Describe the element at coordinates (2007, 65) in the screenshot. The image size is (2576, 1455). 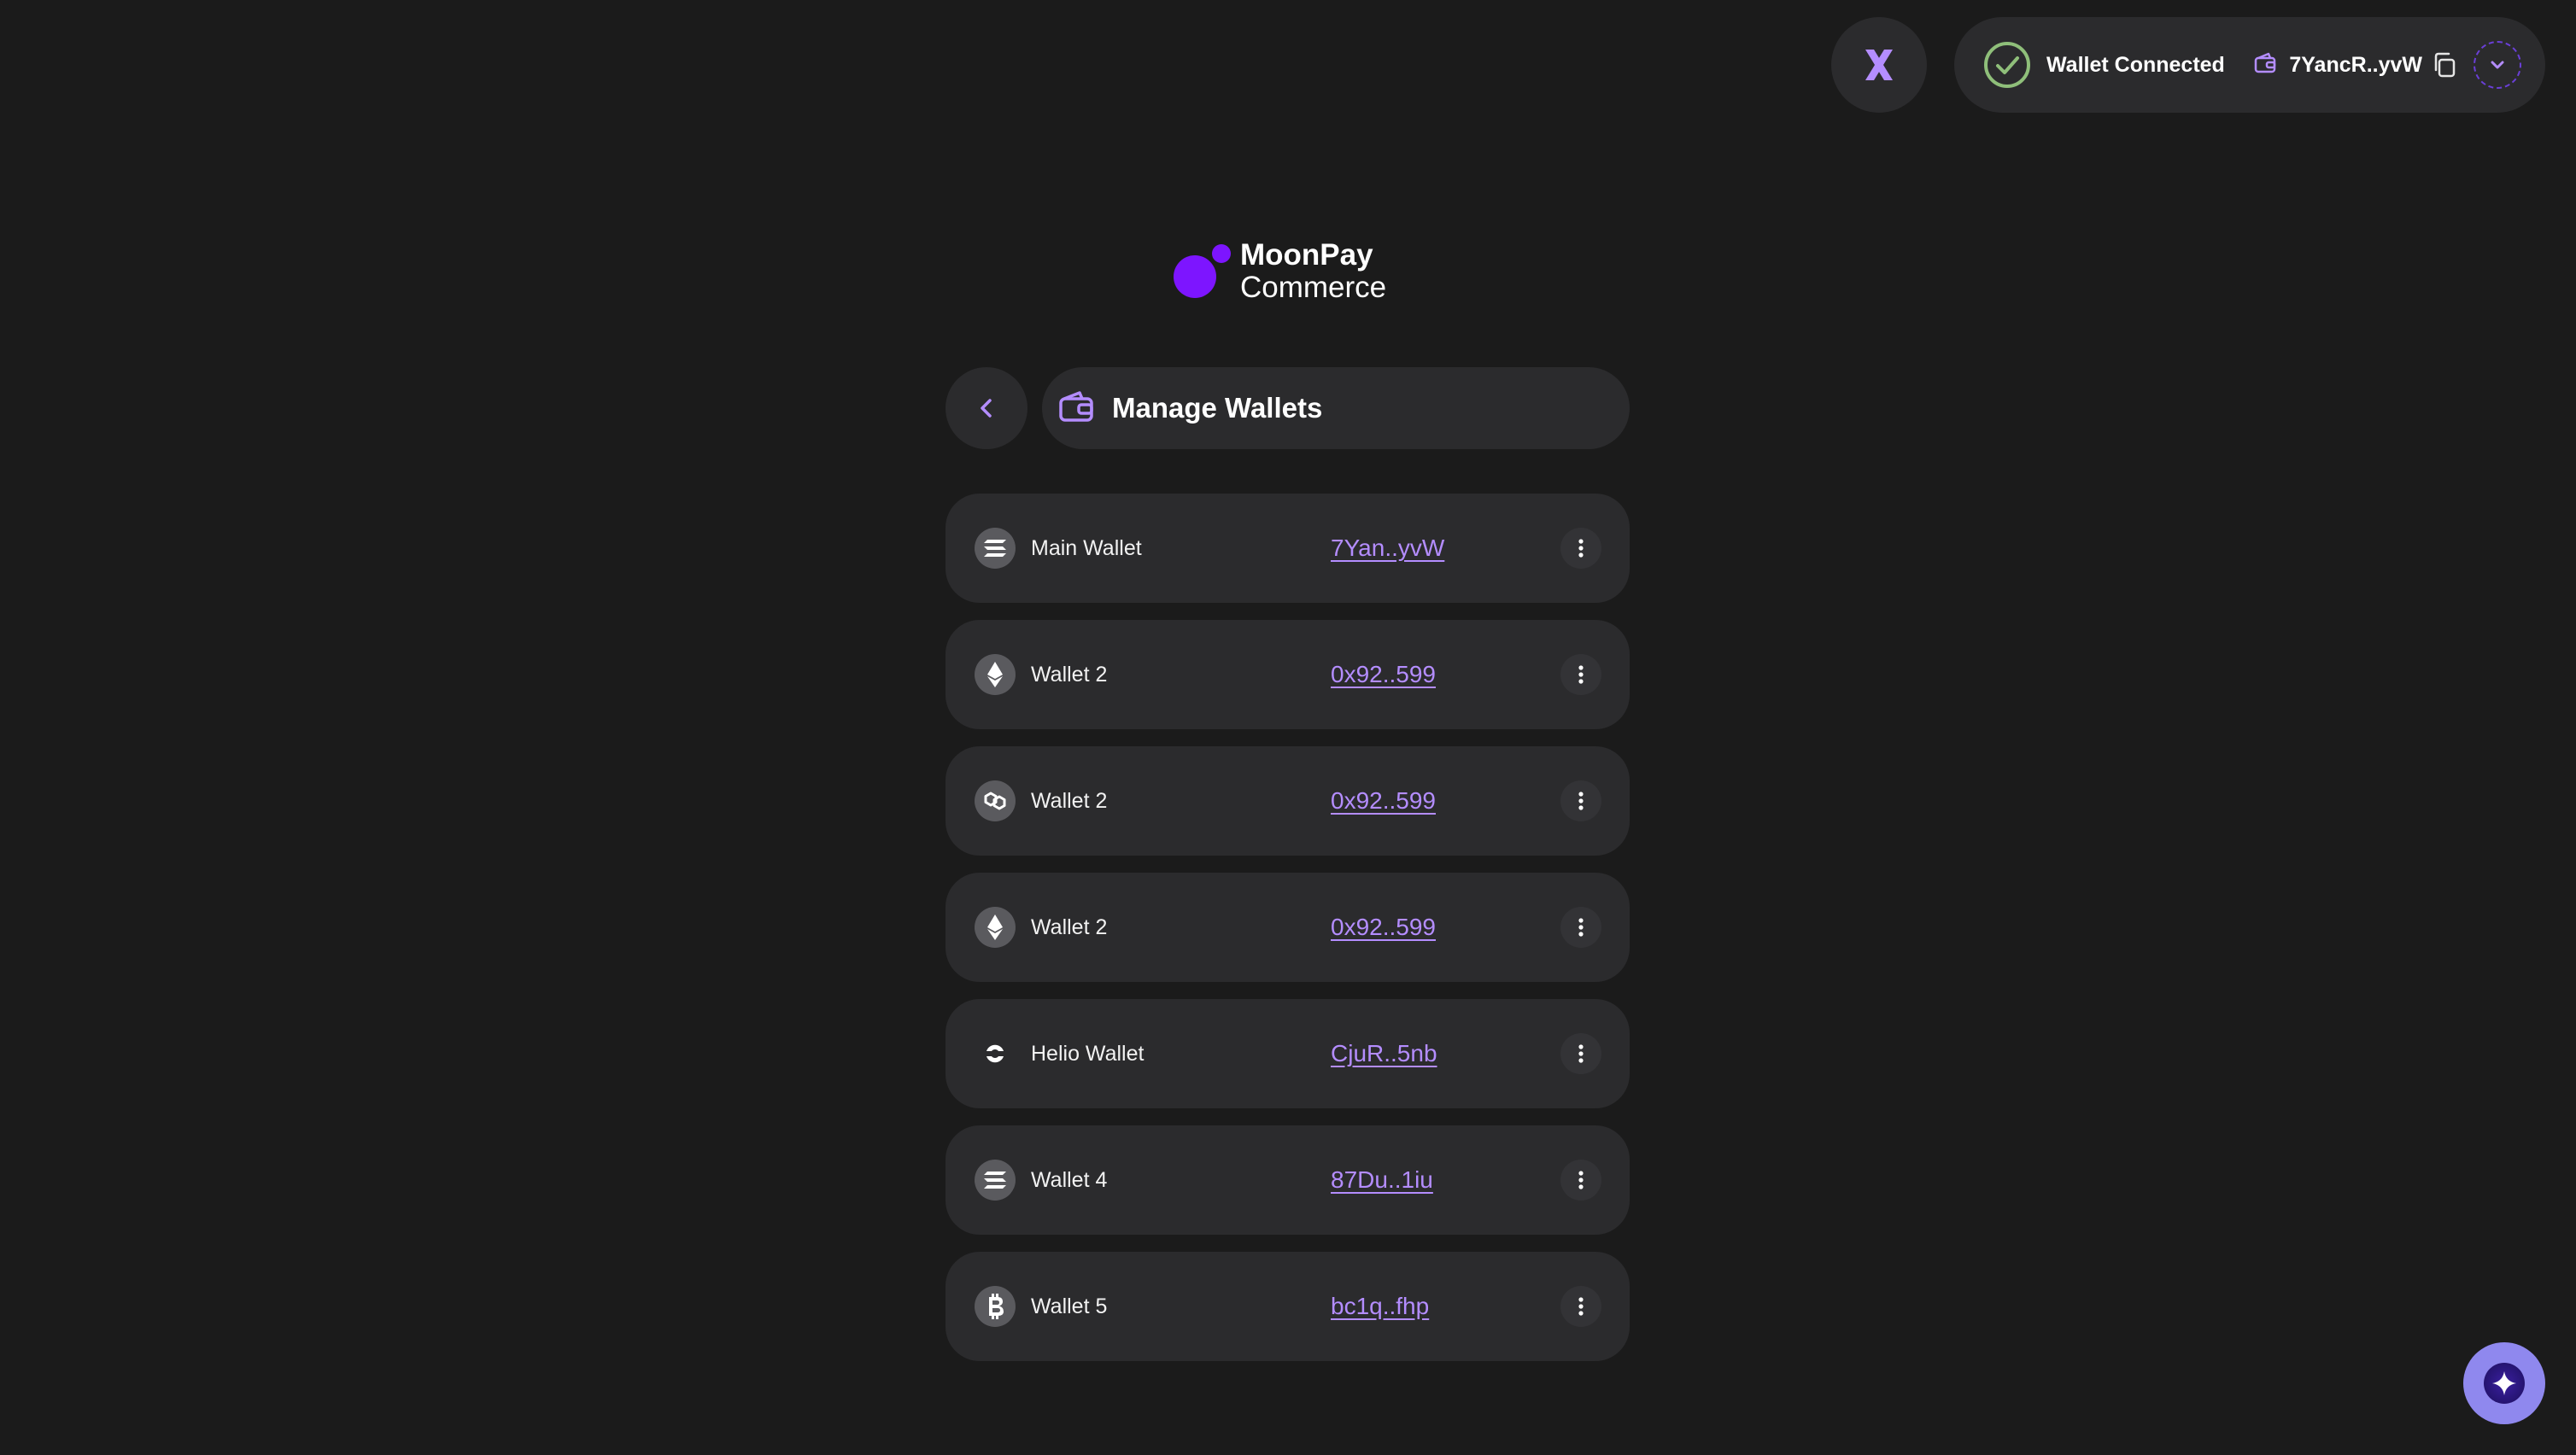
I see `check-circle-icon` at that location.